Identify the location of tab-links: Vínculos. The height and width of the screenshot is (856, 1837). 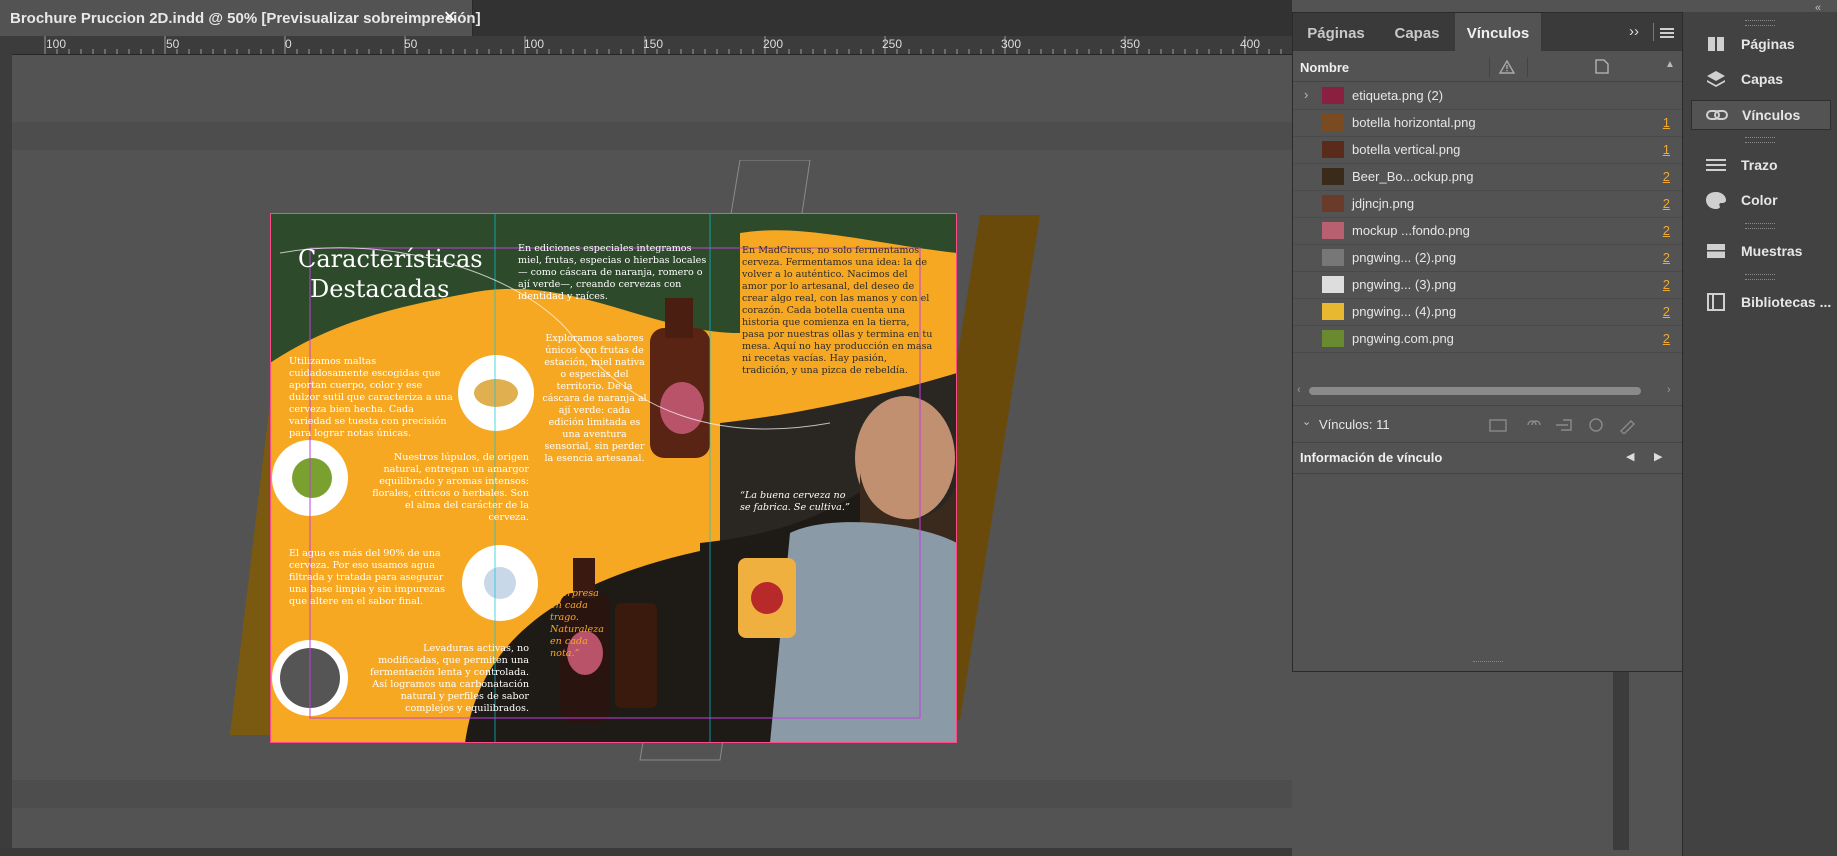
(1498, 32).